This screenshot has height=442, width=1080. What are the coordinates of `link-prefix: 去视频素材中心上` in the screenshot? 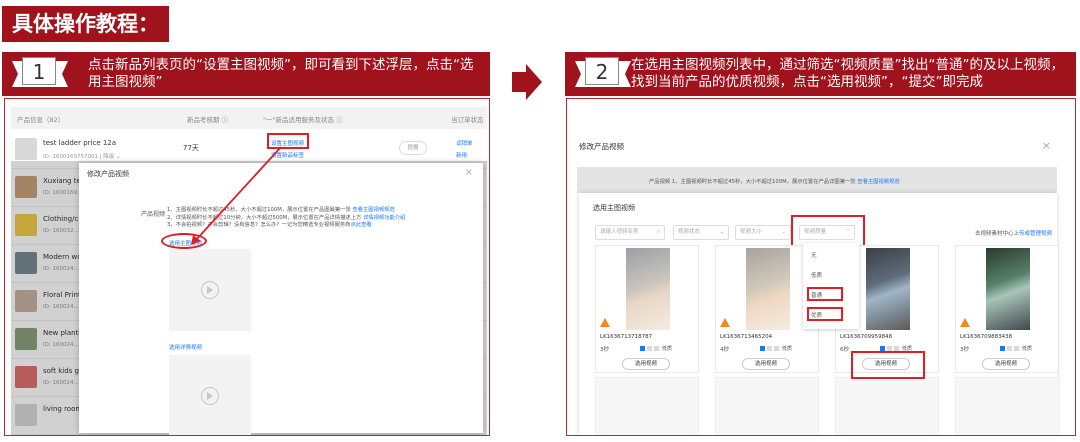 It's located at (997, 234).